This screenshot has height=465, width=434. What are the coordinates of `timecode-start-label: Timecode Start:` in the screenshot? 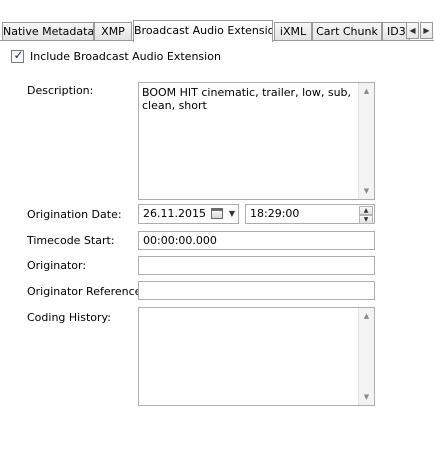 It's located at (71, 240).